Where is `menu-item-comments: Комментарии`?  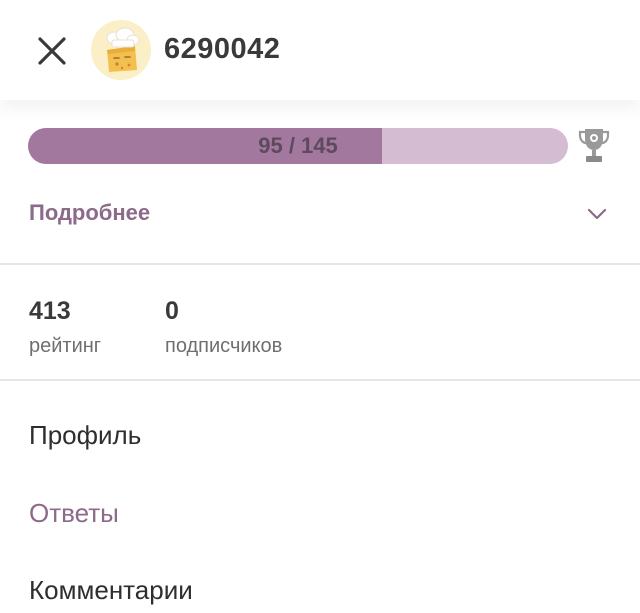
menu-item-comments: Комментарии is located at coordinates (111, 590).